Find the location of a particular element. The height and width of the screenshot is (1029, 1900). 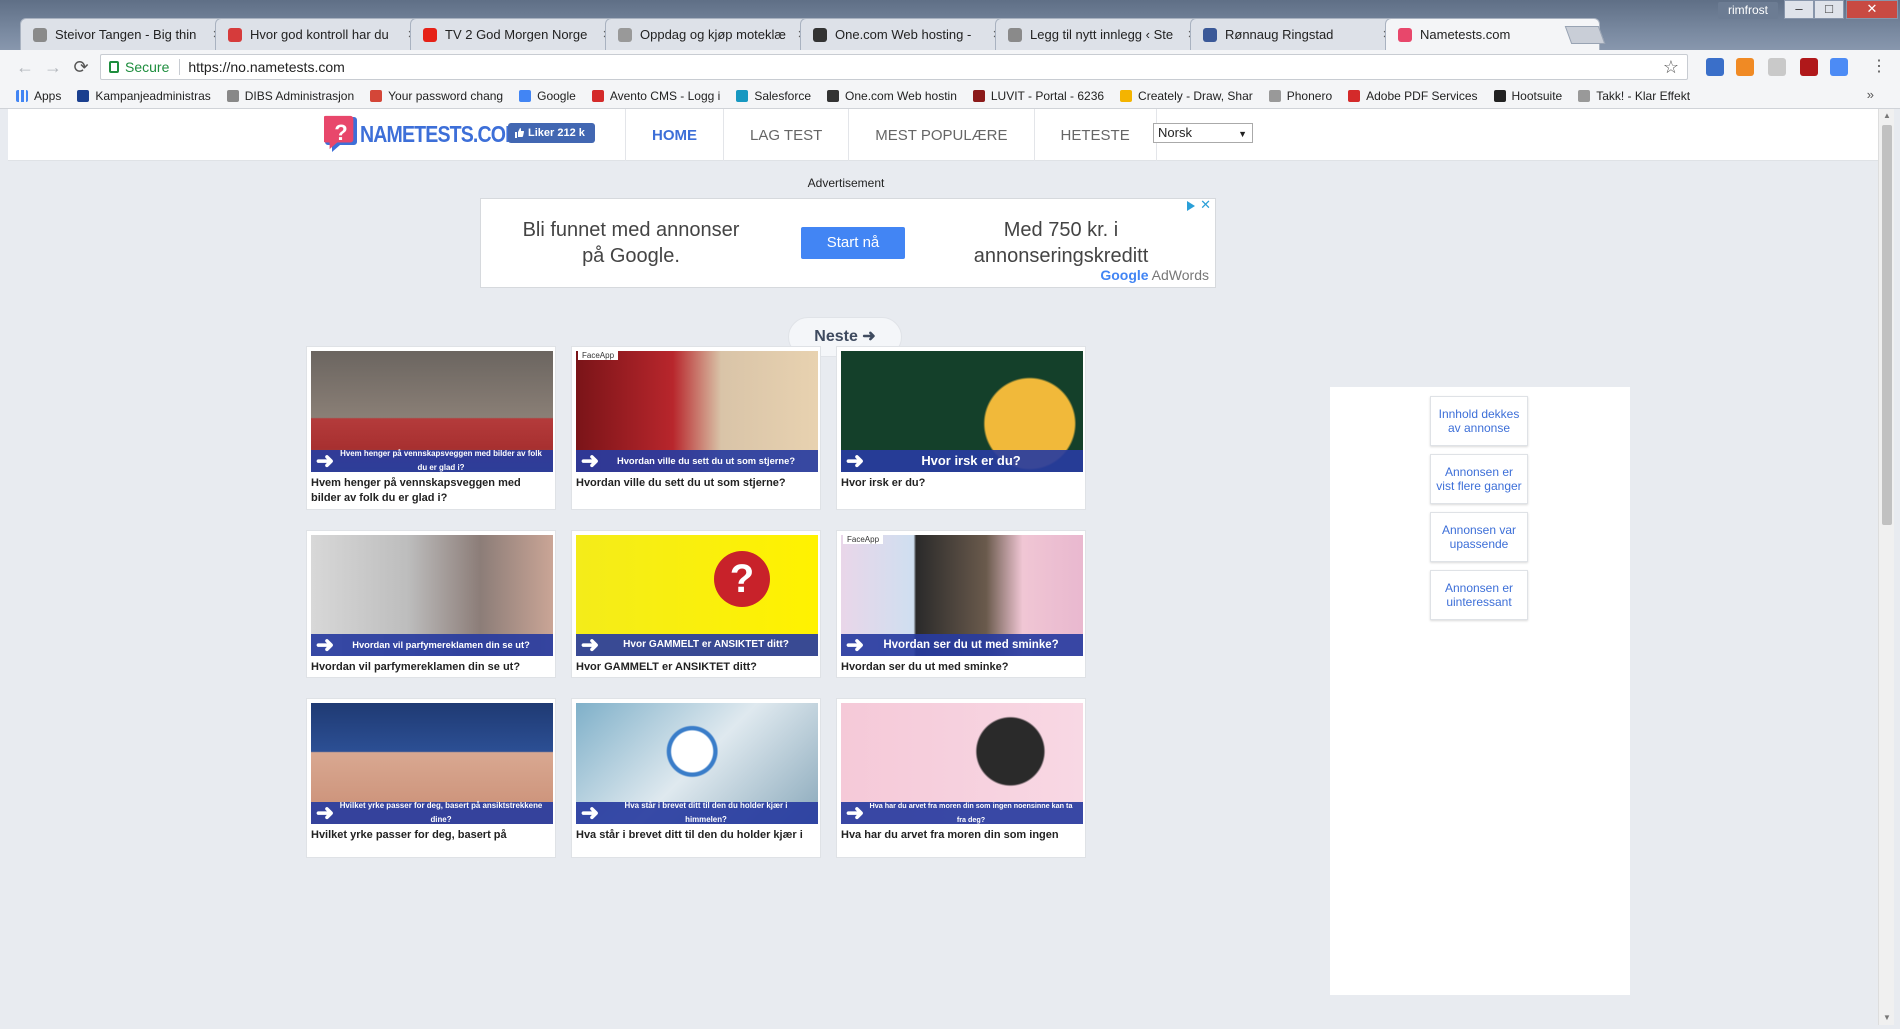

bookmark-item: One.com Web hostin is located at coordinates (892, 96).